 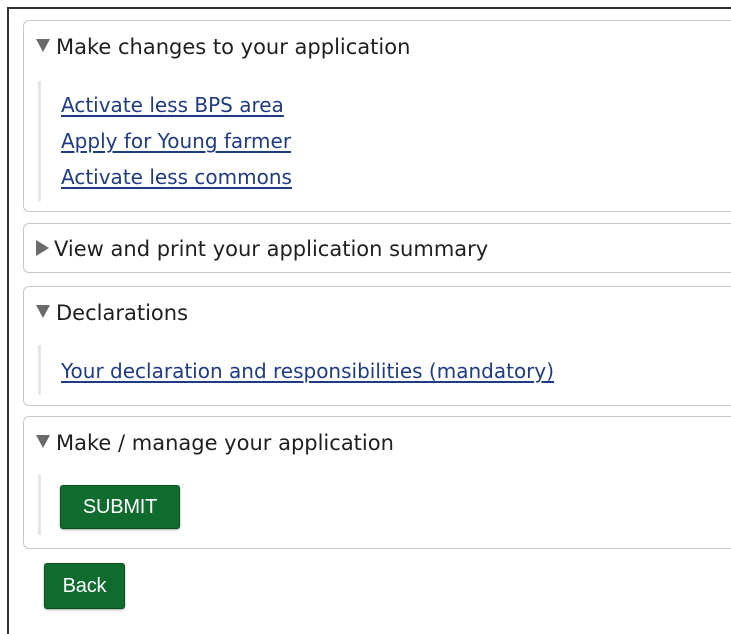 What do you see at coordinates (233, 47) in the screenshot?
I see `panel-make-changes-title: Make changes to your application` at bounding box center [233, 47].